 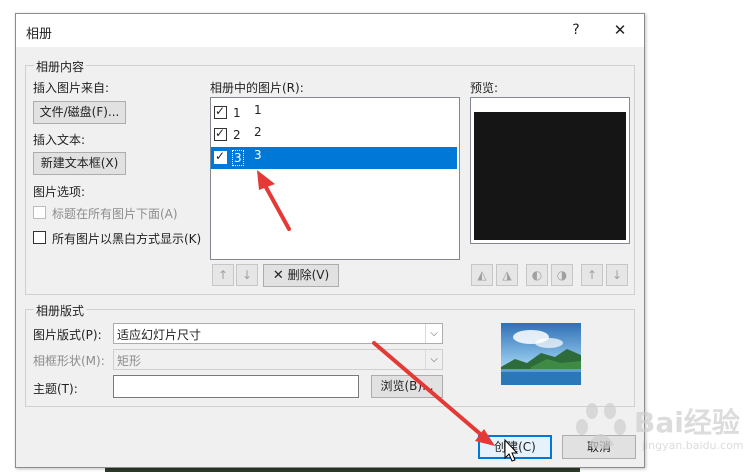 I want to click on rotate-left-icon: ◭, so click(x=482, y=275).